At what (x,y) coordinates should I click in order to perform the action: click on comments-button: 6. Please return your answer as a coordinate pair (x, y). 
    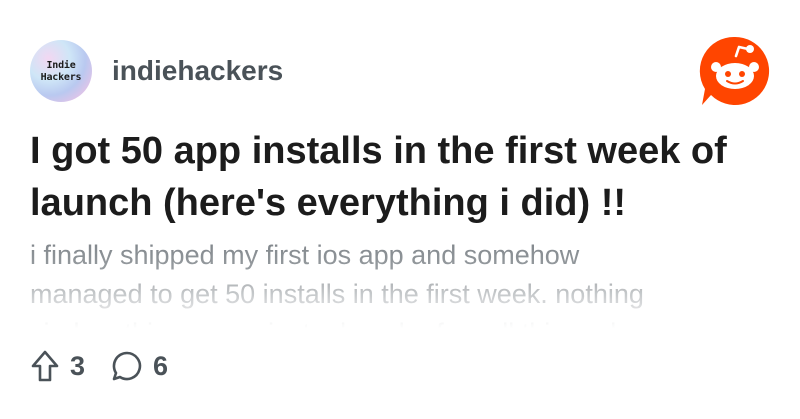
    Looking at the image, I should click on (139, 366).